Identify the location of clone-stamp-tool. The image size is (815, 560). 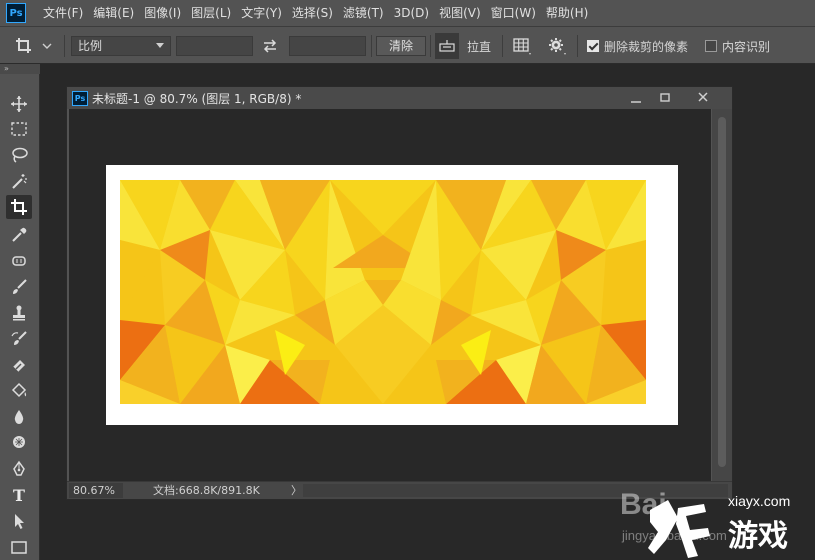
(19, 313).